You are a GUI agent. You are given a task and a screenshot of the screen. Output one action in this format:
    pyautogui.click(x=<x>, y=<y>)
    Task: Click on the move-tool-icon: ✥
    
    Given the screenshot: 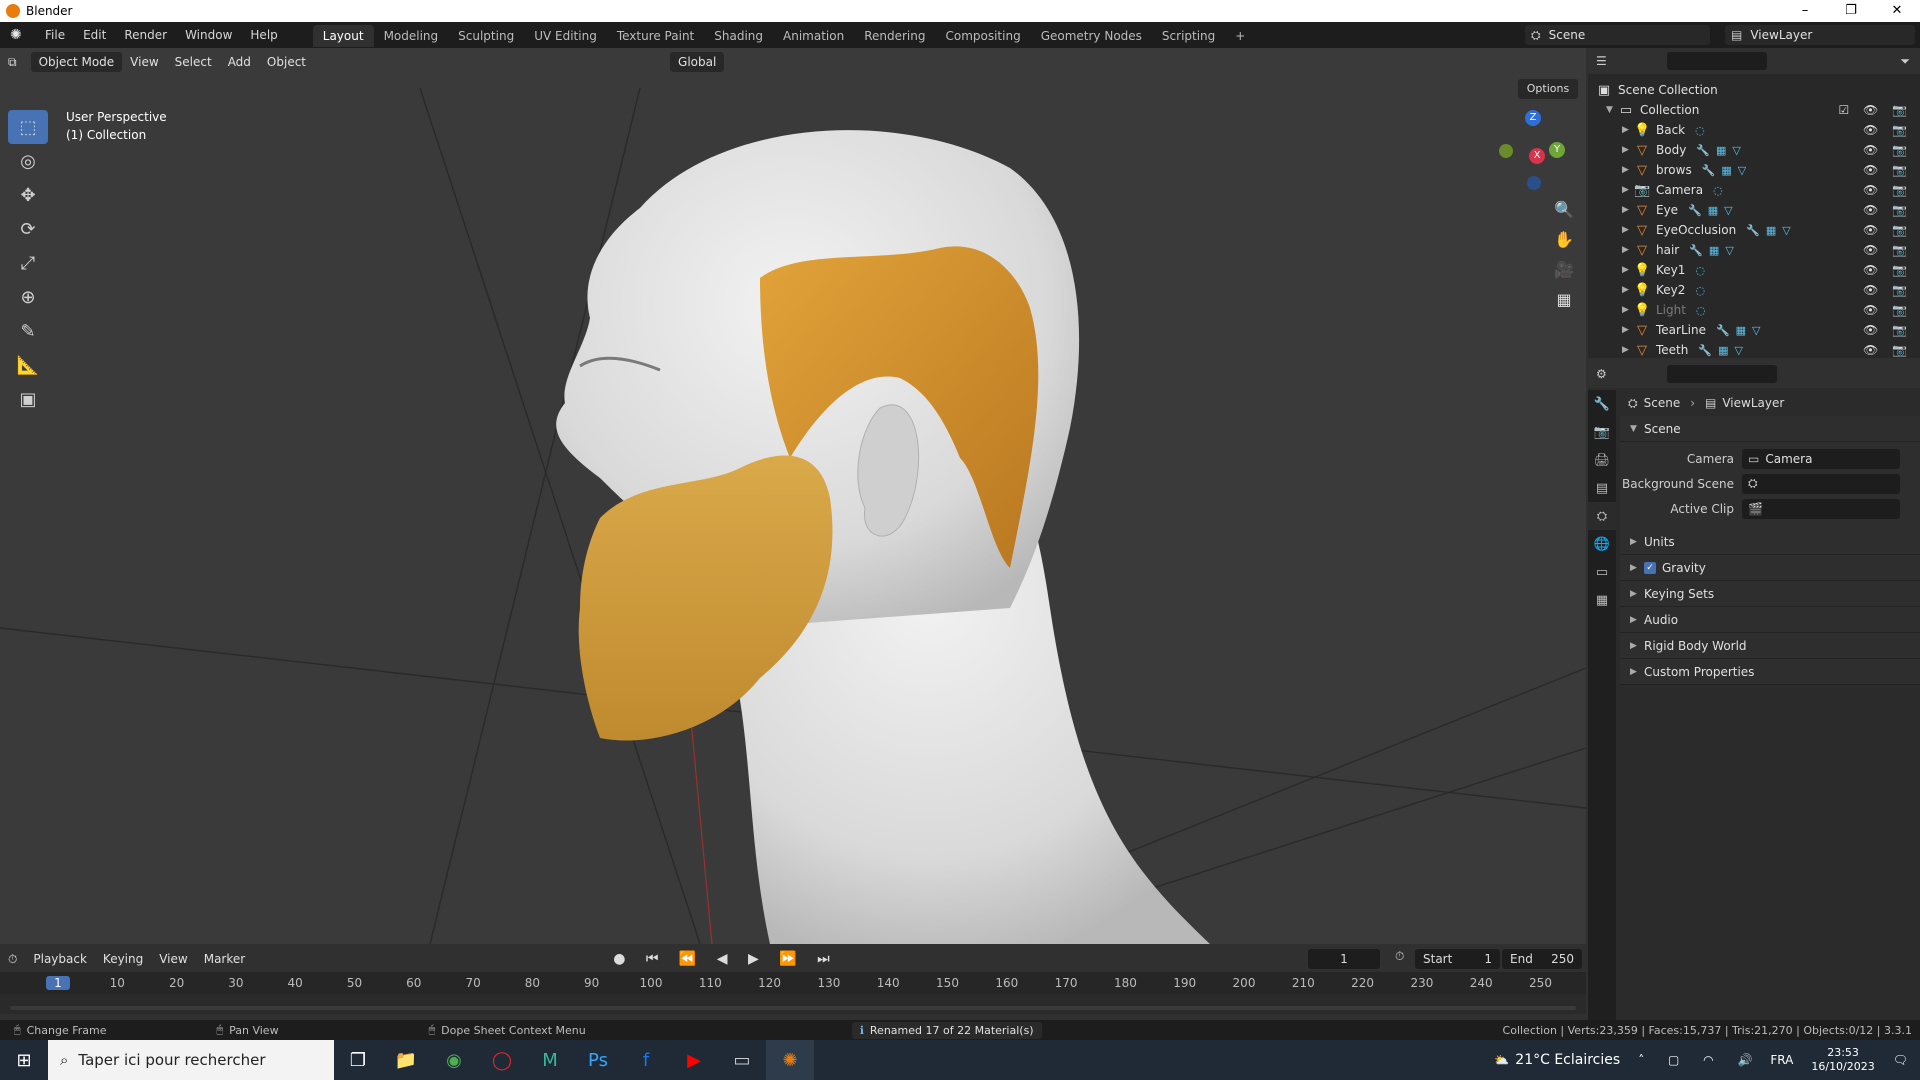 What is the action you would take?
    pyautogui.click(x=28, y=195)
    